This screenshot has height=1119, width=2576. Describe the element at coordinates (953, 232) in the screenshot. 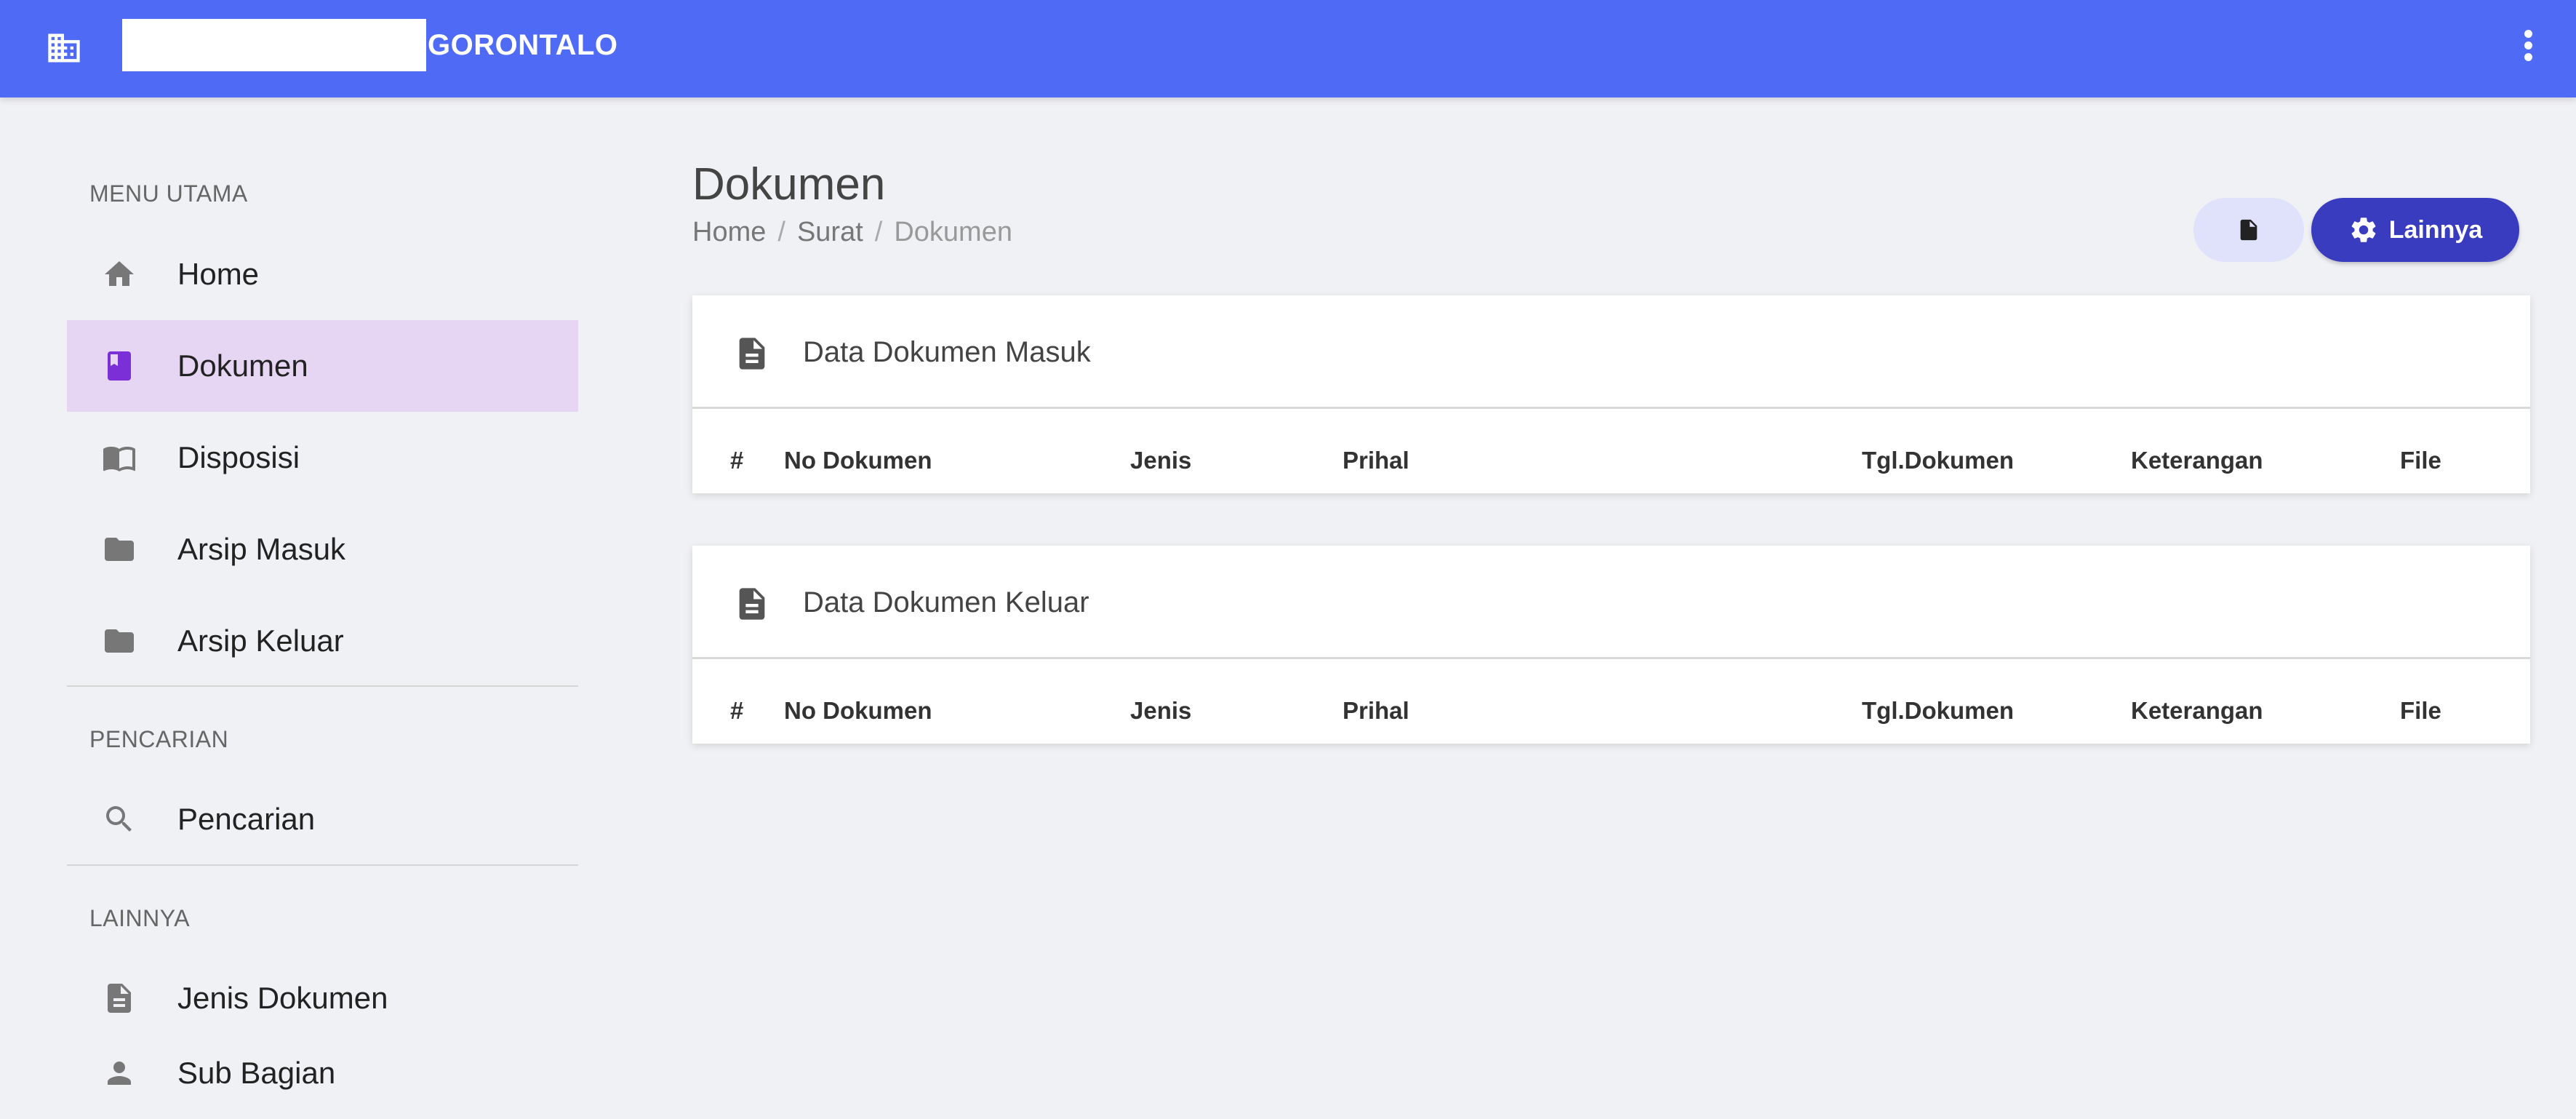

I see `breadcrumb-current: Dokumen` at that location.